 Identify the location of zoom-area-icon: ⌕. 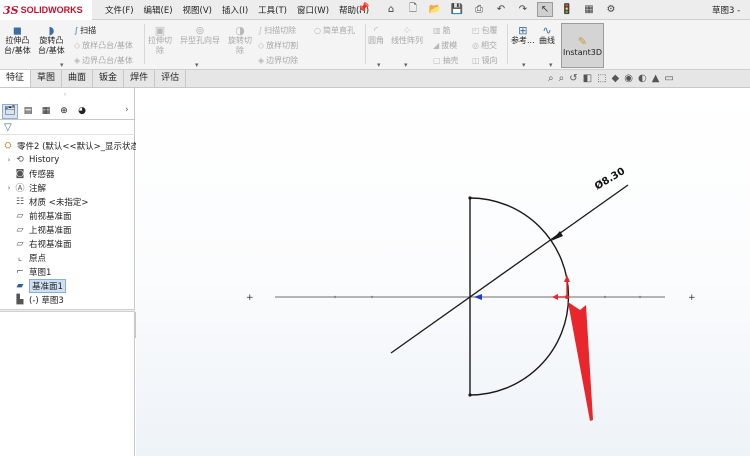
(562, 78).